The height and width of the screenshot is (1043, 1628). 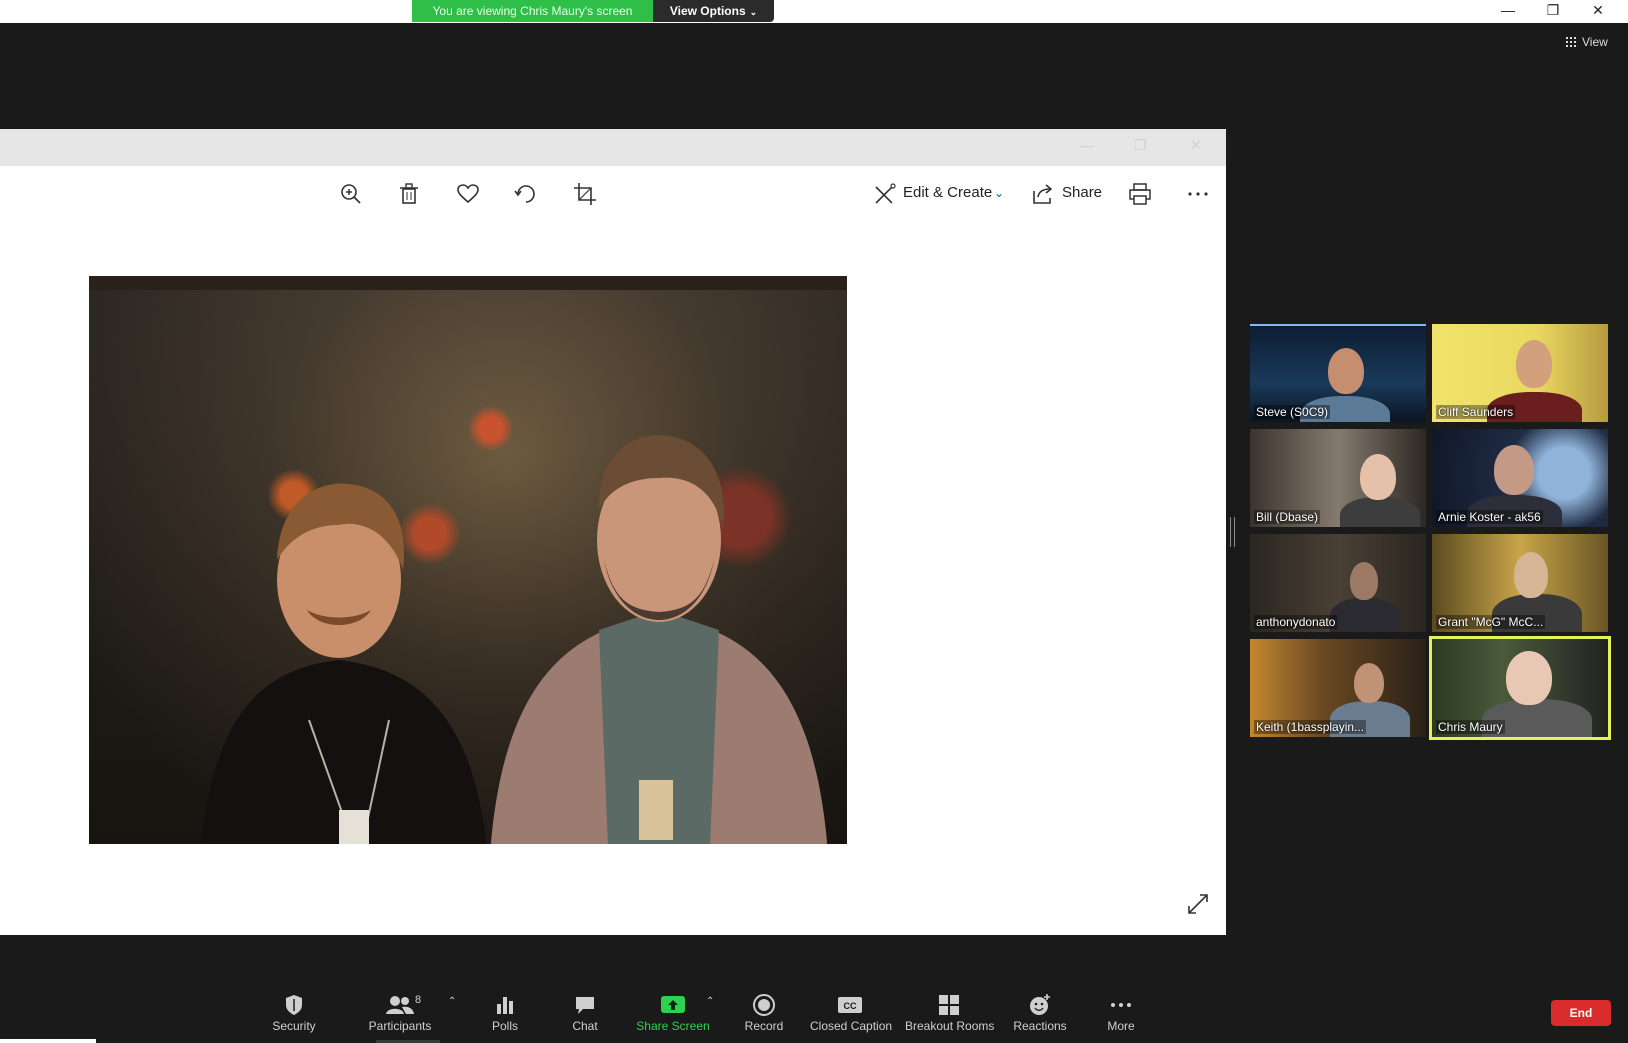 What do you see at coordinates (585, 194) in the screenshot?
I see `crop-icon` at bounding box center [585, 194].